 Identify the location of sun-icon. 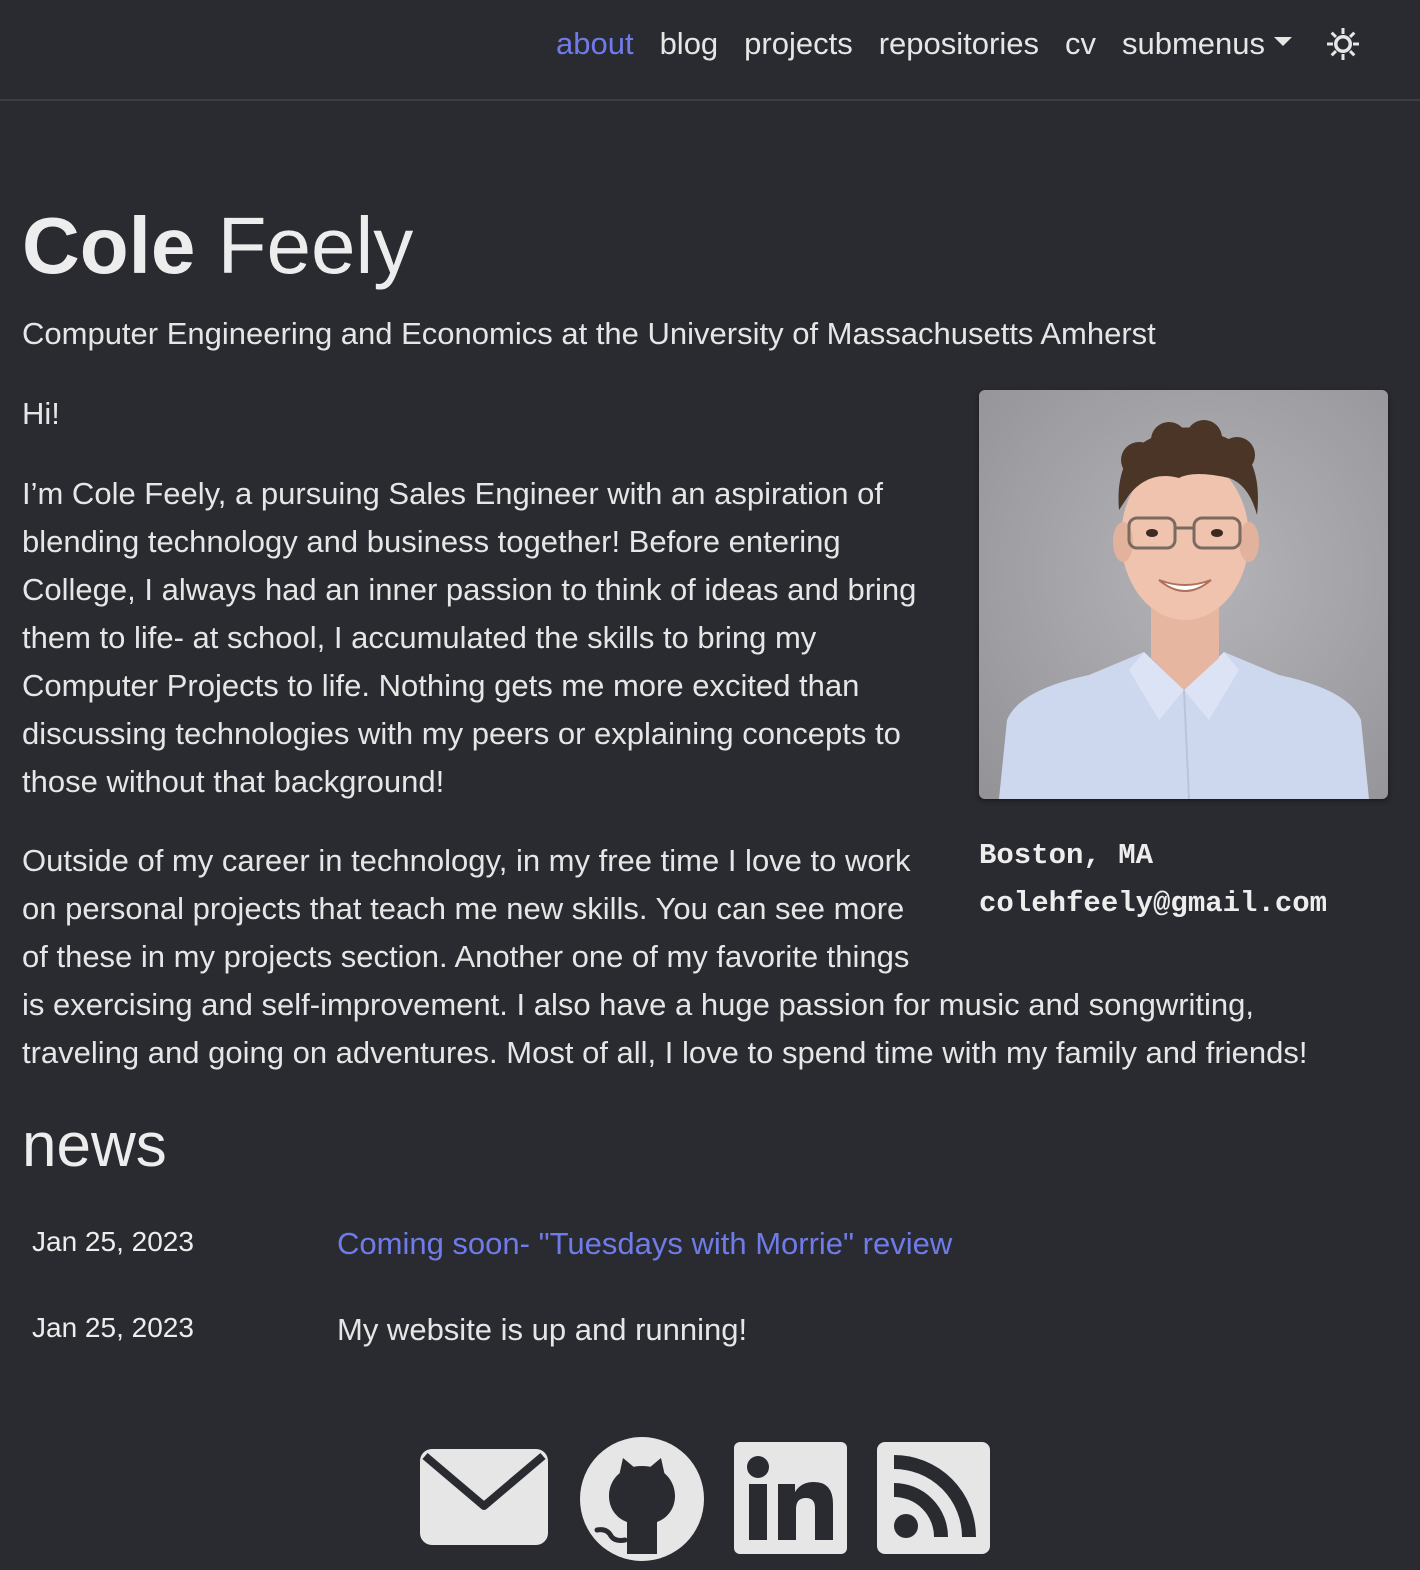
(1343, 44).